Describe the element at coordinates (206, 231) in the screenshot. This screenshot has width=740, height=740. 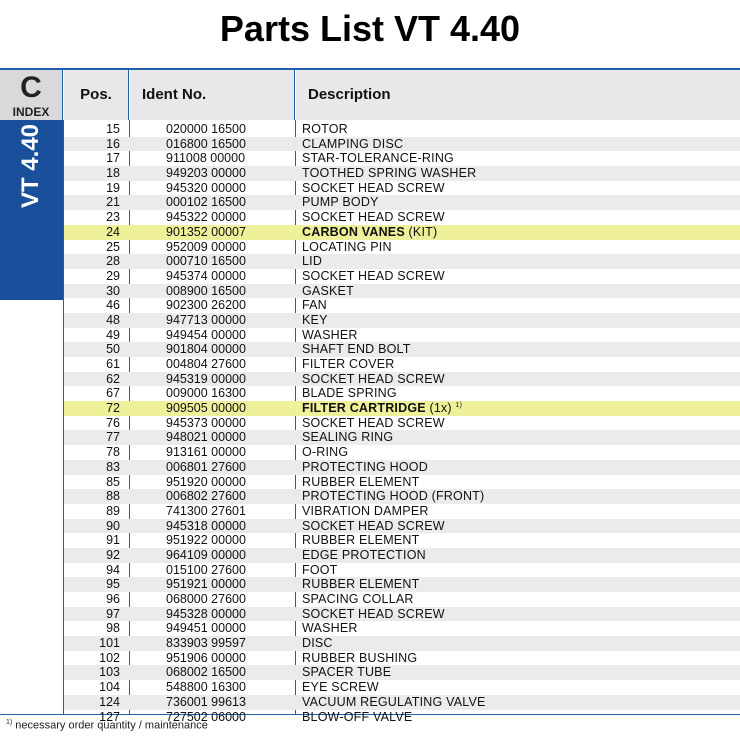
I see `cell-ident: 901352 00007` at that location.